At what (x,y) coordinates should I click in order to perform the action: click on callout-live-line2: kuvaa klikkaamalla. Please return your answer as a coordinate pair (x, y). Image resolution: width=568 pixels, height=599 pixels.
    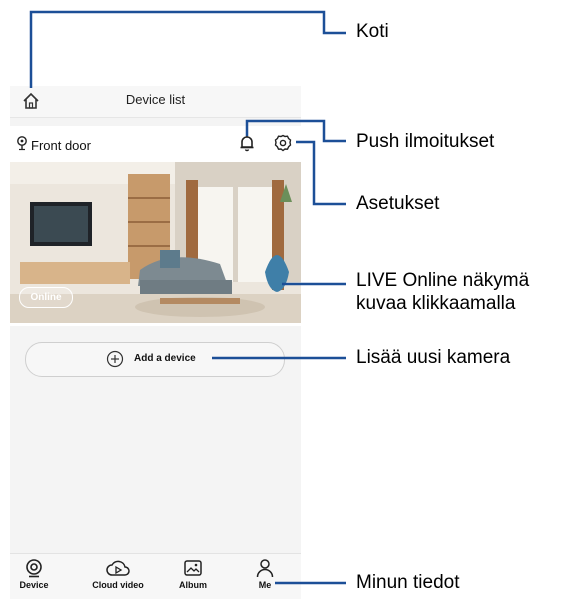
    Looking at the image, I should click on (436, 303).